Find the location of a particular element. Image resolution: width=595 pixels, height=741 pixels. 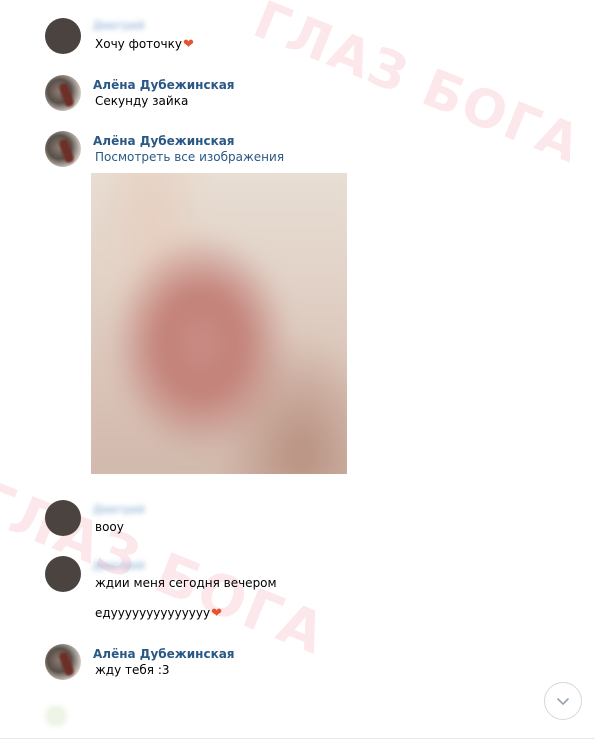

message-text: жду тебя :3 is located at coordinates (132, 670).